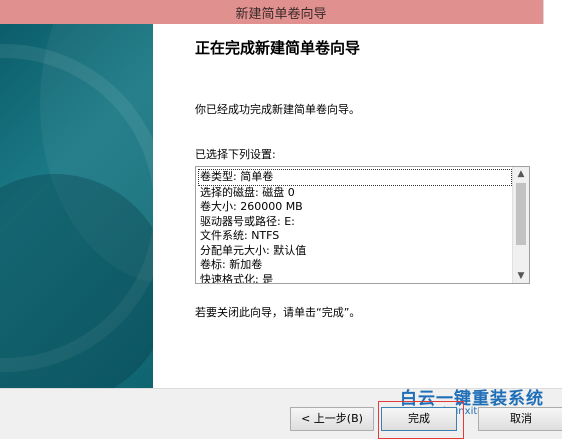  I want to click on close-hint-text: 若要关闭此向导，请单击“完成”。, so click(278, 312).